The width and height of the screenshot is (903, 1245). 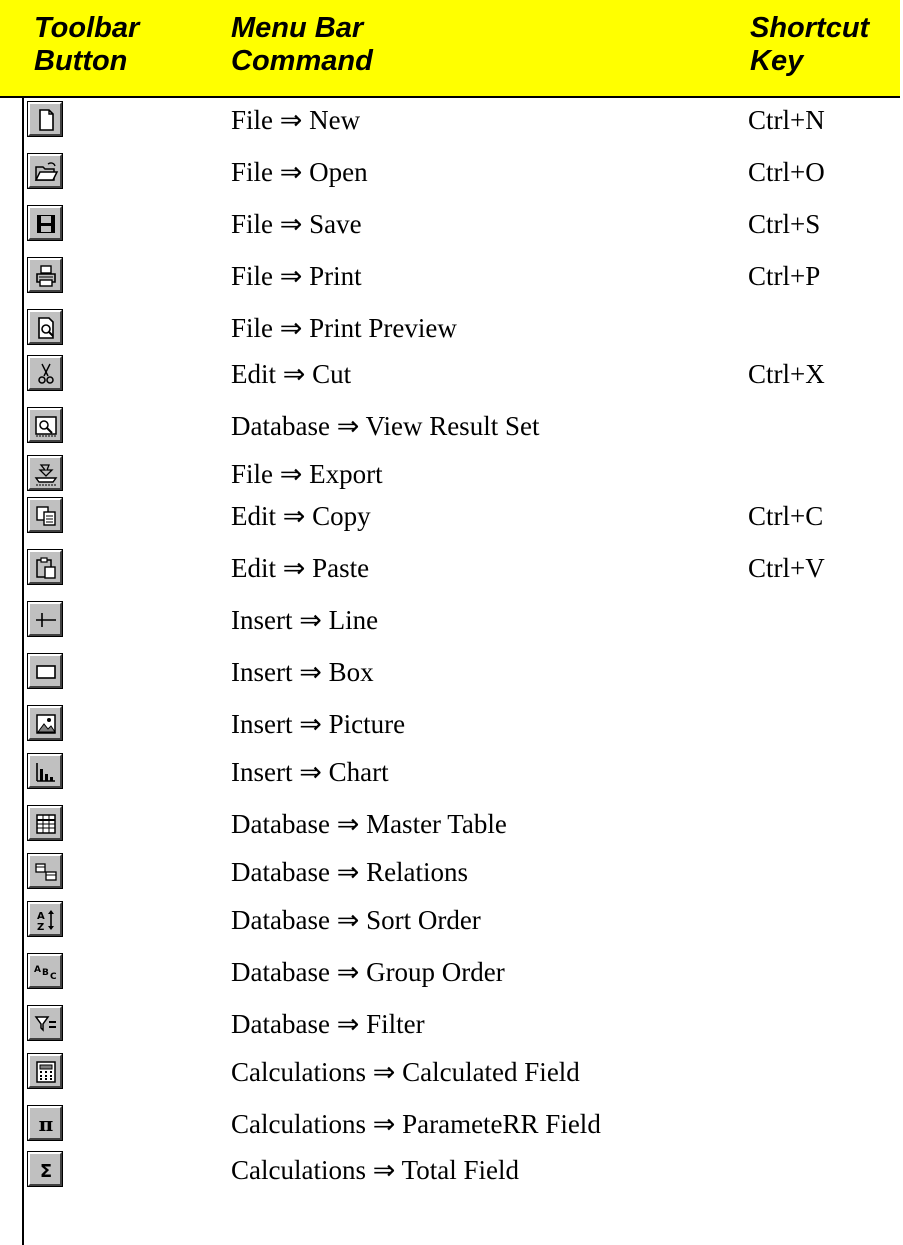 What do you see at coordinates (87, 44) in the screenshot?
I see `header-toolbar-button: Toolbar Button` at bounding box center [87, 44].